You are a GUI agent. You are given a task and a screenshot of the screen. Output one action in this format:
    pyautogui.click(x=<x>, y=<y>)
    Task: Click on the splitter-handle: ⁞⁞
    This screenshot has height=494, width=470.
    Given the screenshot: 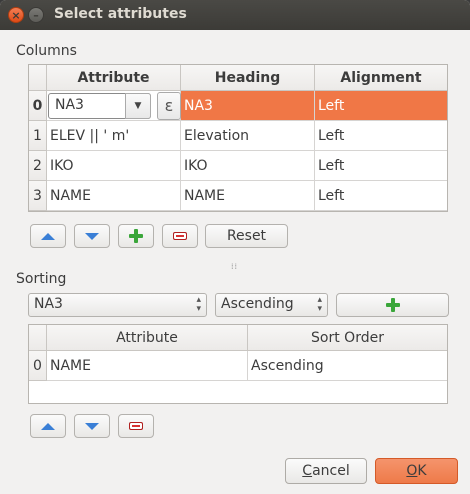 What is the action you would take?
    pyautogui.click(x=234, y=266)
    